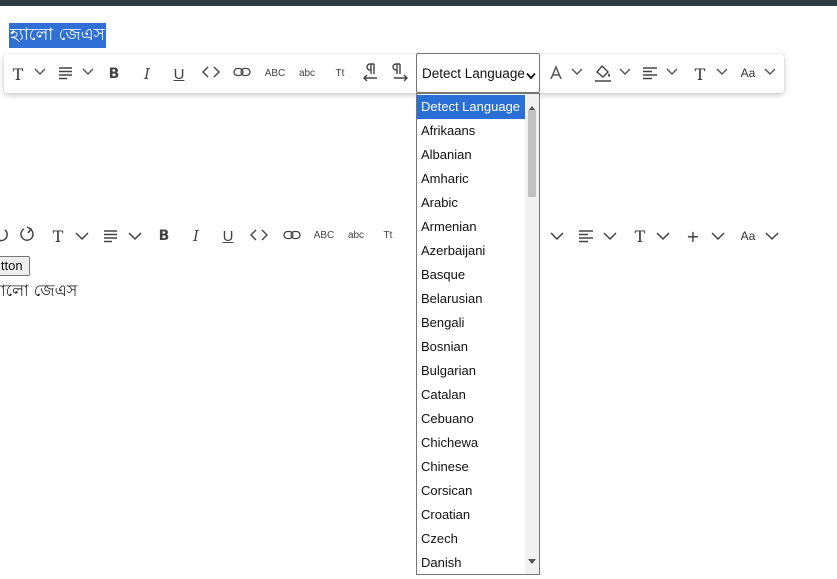 Image resolution: width=837 pixels, height=579 pixels. What do you see at coordinates (532, 560) in the screenshot?
I see `scroll-down-arrow-icon` at bounding box center [532, 560].